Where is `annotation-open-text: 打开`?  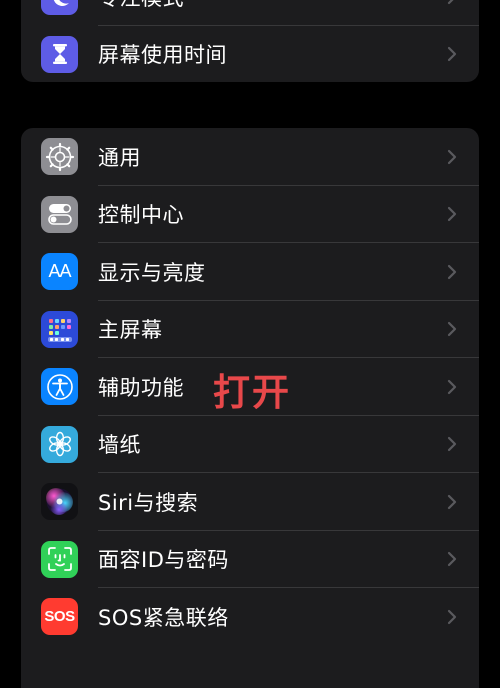
annotation-open-text: 打开 is located at coordinates (252, 392).